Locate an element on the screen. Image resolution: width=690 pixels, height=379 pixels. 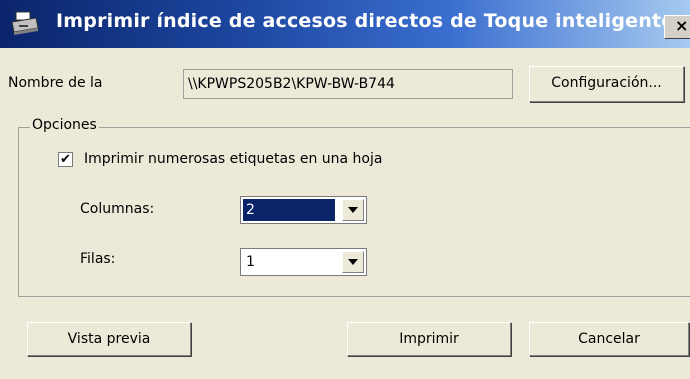
rows-value: 1 is located at coordinates (250, 262).